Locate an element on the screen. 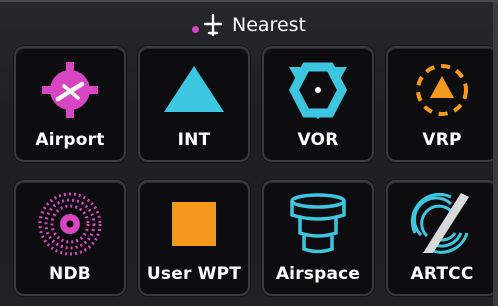  vrp-icon is located at coordinates (442, 90).